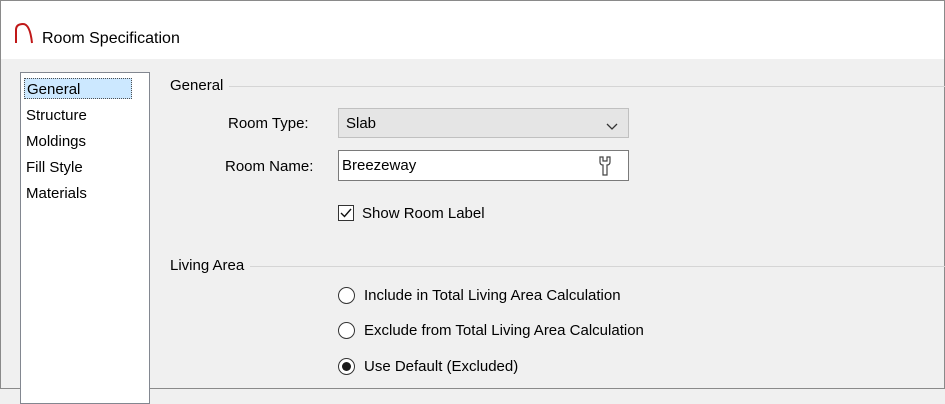  I want to click on living-area-group-title: Living Area, so click(210, 266).